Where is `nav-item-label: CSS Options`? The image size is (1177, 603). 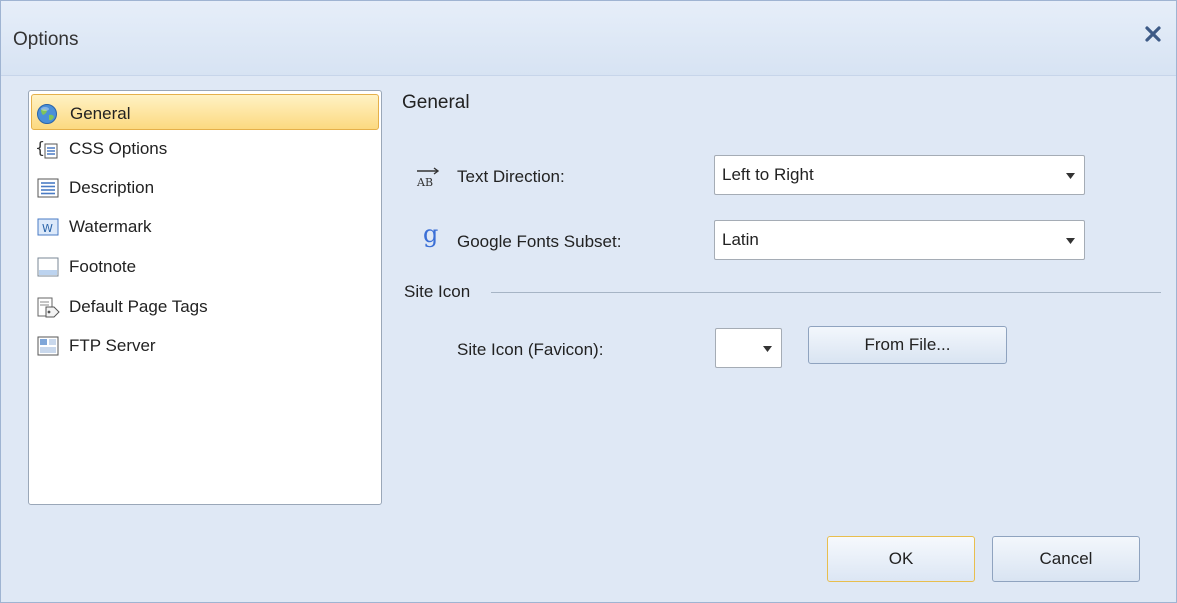
nav-item-label: CSS Options is located at coordinates (118, 148).